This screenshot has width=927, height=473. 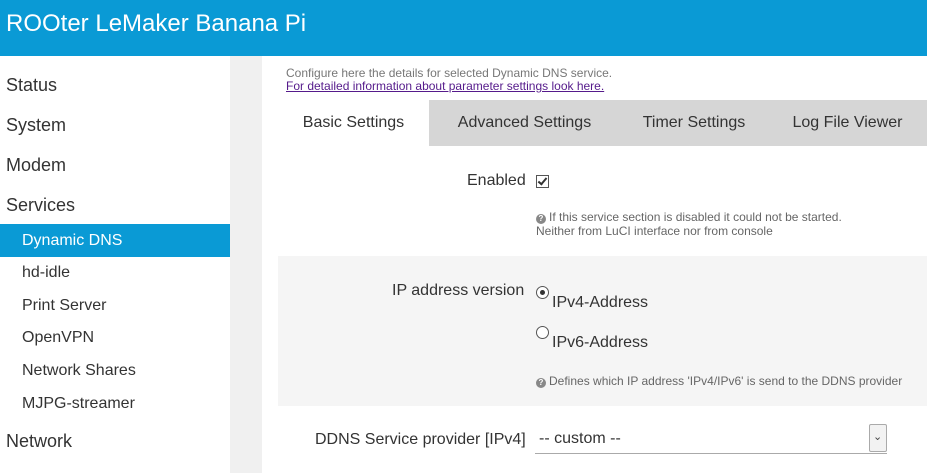 I want to click on chevron-down-icon: ⌄, so click(x=878, y=437).